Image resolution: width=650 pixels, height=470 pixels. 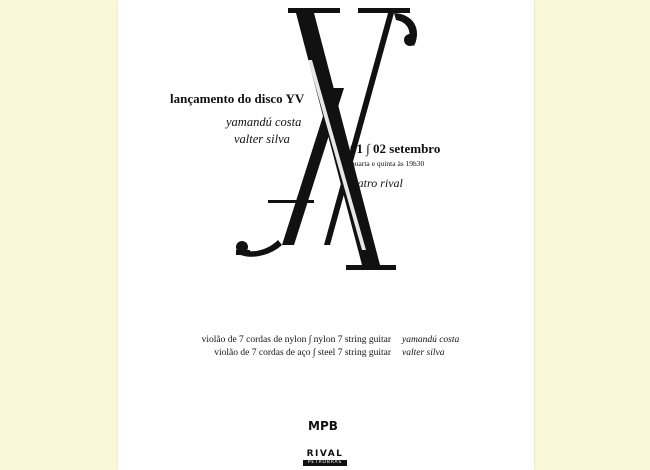 What do you see at coordinates (325, 463) in the screenshot?
I see `rival-logo-sponsor: PETROBRAS` at bounding box center [325, 463].